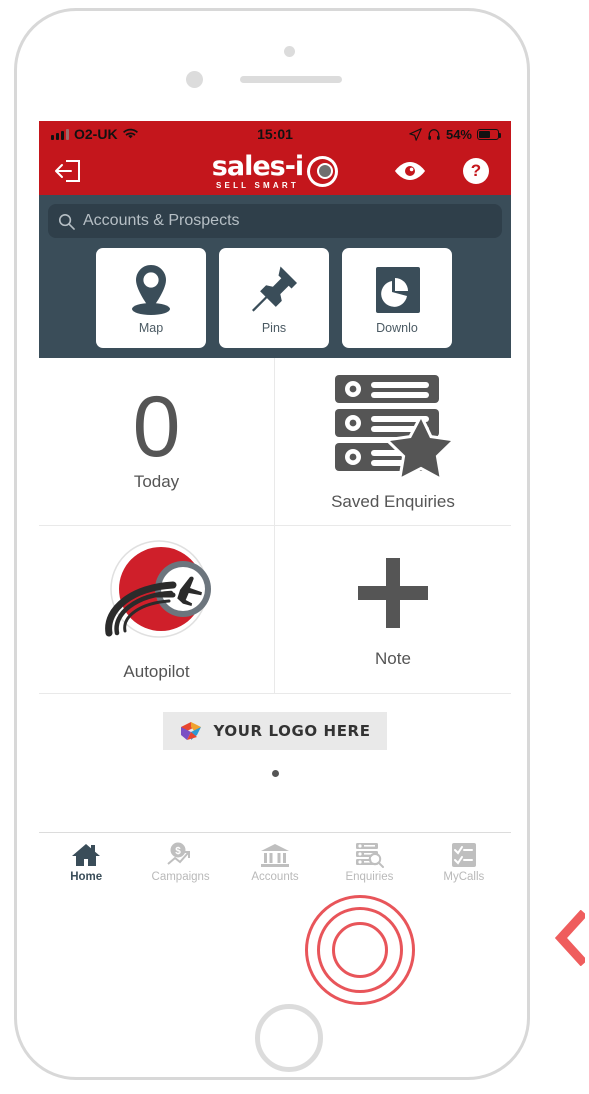 This screenshot has height=1094, width=589. I want to click on accounts-bank-icon, so click(275, 855).